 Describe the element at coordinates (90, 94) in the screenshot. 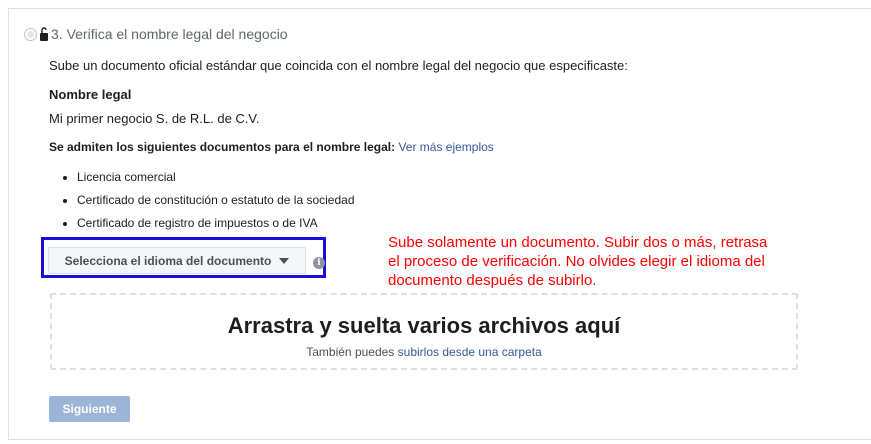

I see `legal-name-label: Nombre legal` at that location.